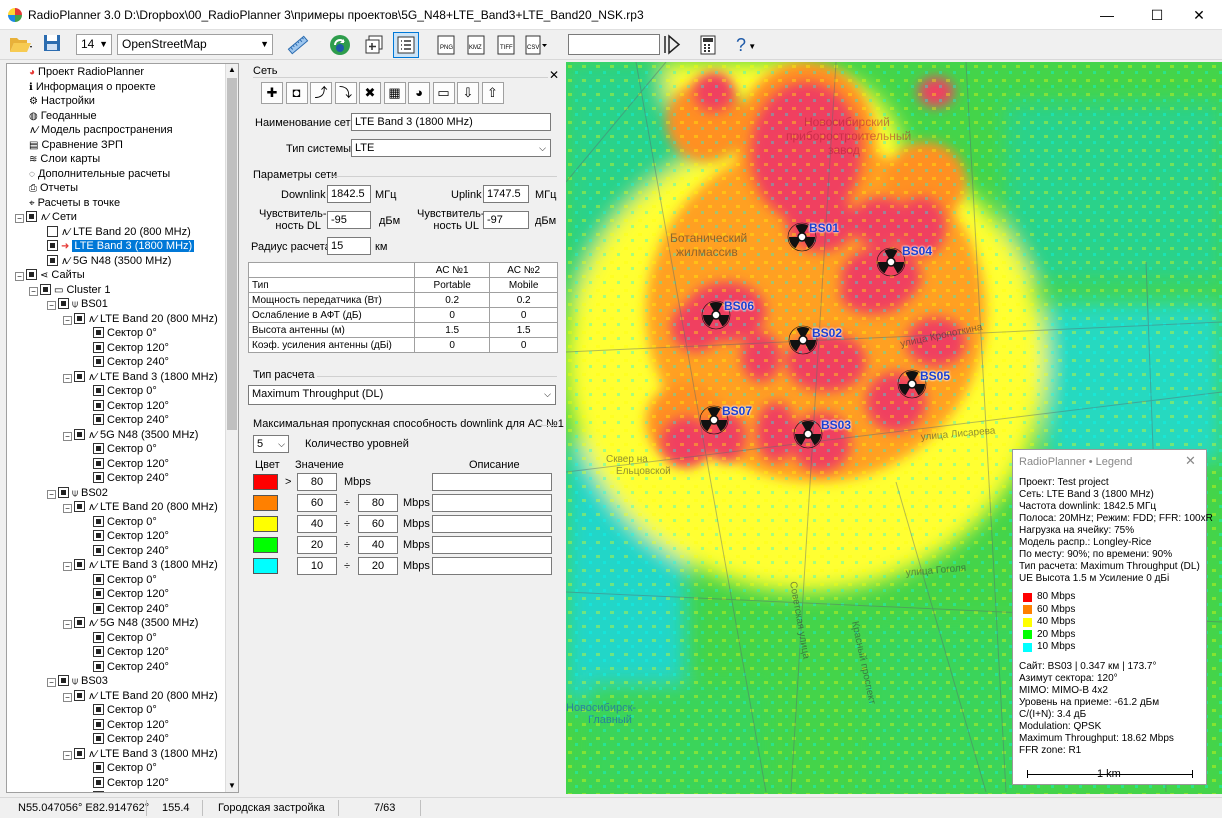  Describe the element at coordinates (506, 45) in the screenshot. I see `export-tiff-button: TIFF` at that location.